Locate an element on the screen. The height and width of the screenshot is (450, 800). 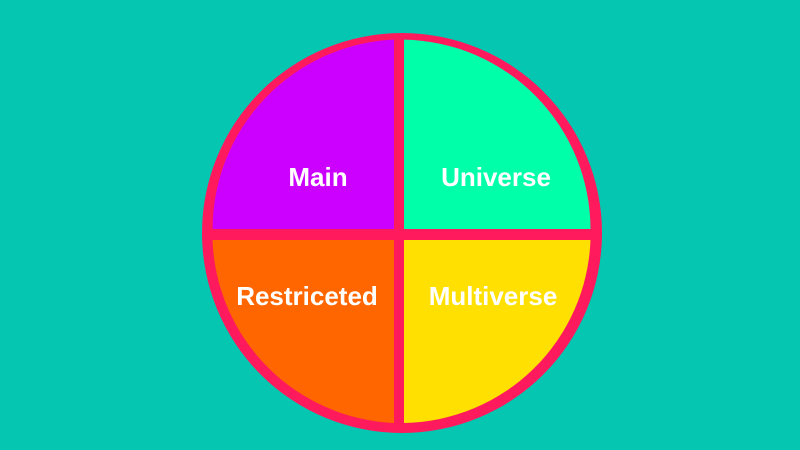
label-universe: Universe is located at coordinates (496, 177).